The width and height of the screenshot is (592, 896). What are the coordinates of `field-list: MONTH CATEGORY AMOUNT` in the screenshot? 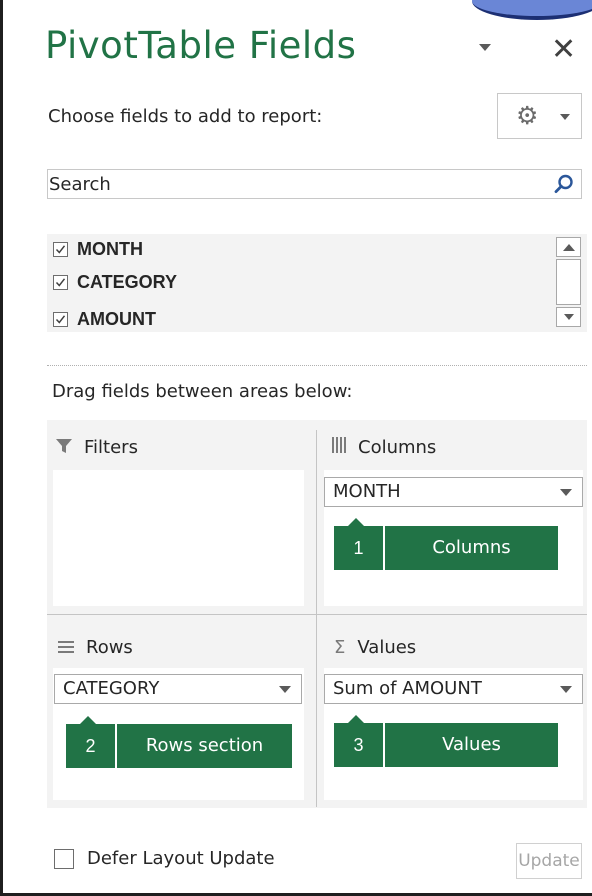 It's located at (317, 283).